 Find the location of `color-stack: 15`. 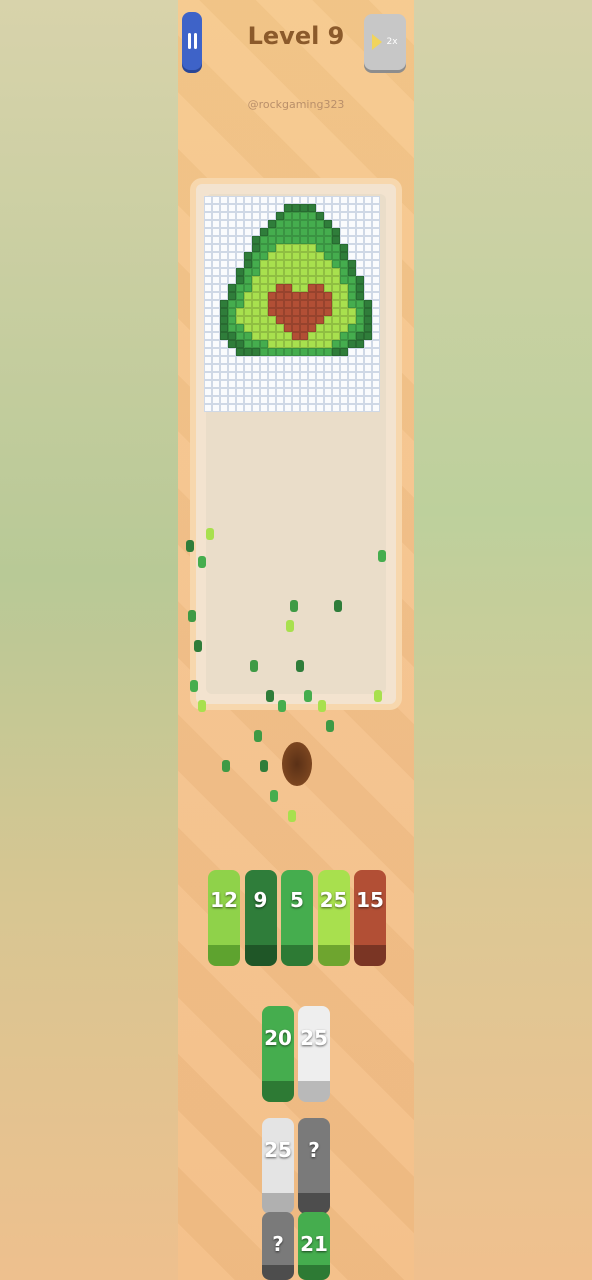

color-stack: 15 is located at coordinates (370, 918).